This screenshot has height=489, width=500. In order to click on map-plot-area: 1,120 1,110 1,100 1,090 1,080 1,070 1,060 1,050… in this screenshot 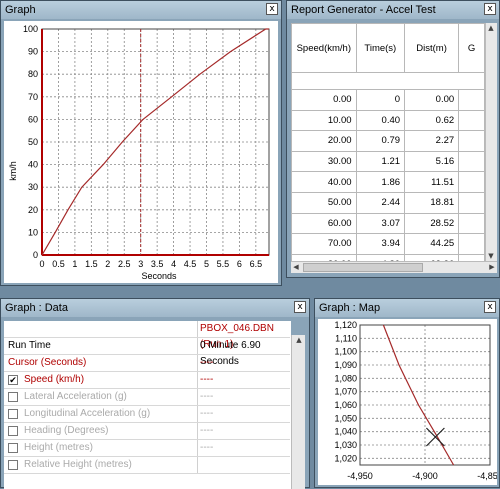, I will do `click(409, 402)`.